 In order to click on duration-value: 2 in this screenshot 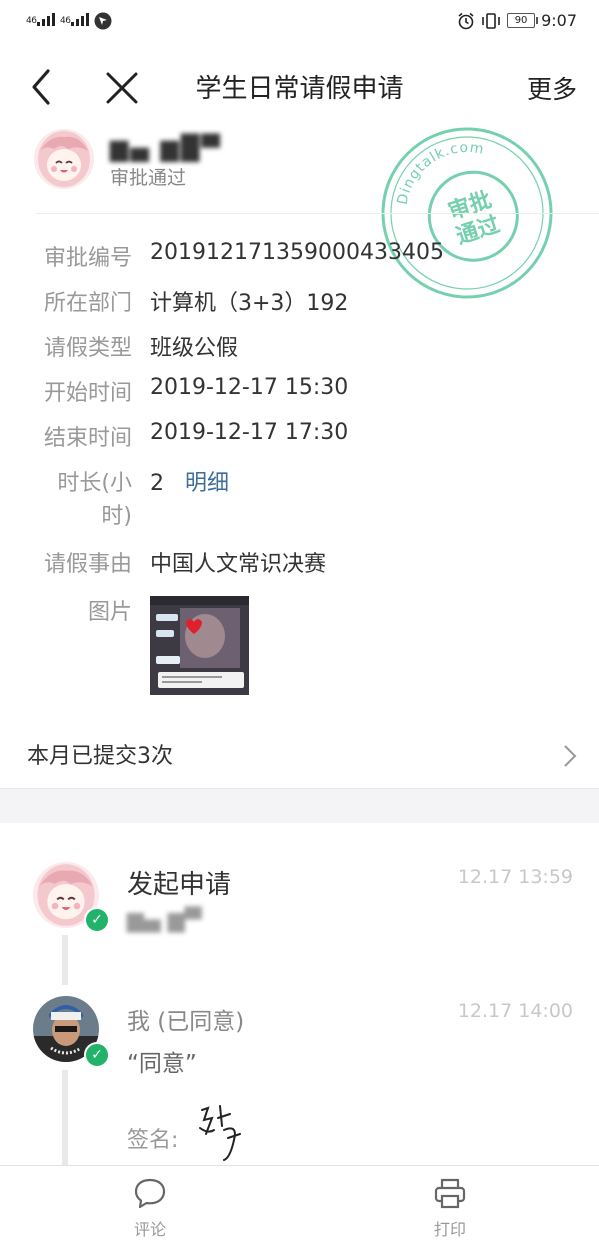, I will do `click(157, 483)`.